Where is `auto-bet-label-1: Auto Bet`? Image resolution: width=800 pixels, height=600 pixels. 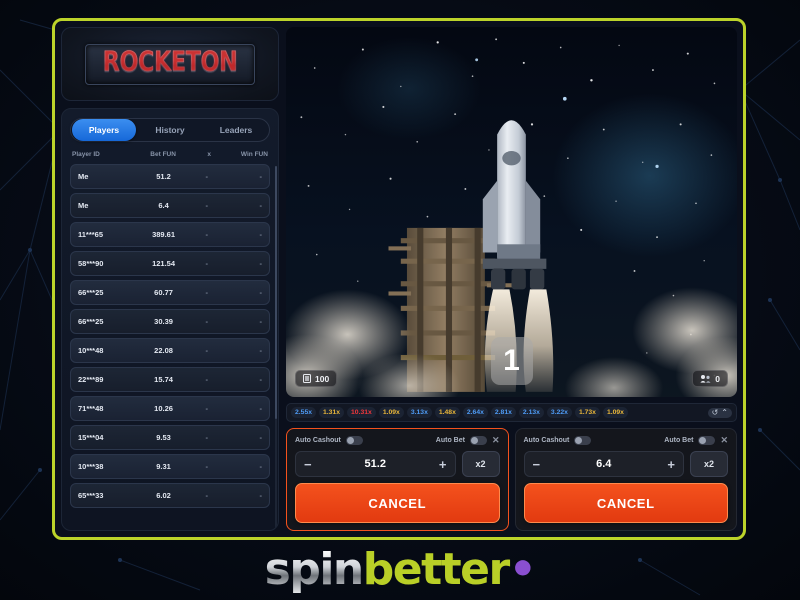 auto-bet-label-1: Auto Bet is located at coordinates (450, 440).